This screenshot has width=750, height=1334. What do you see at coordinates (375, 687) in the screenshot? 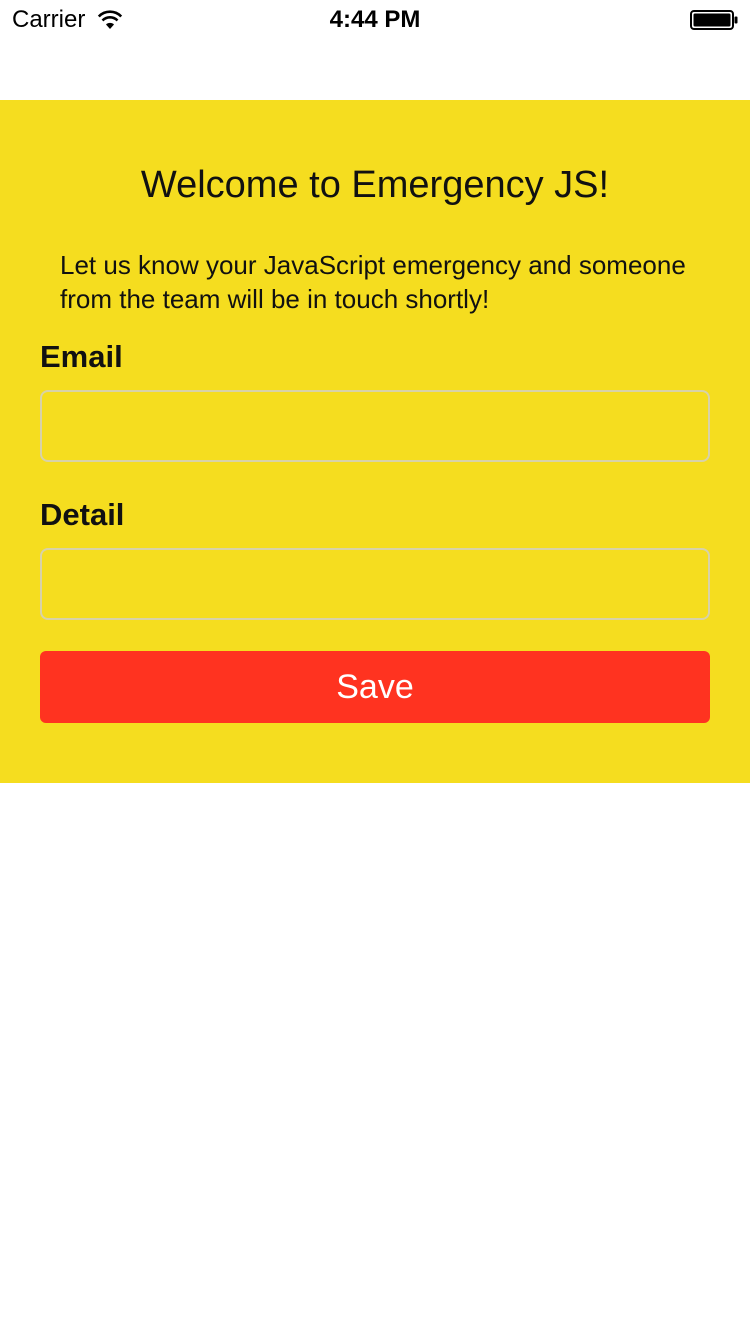
I see `save-button: Save` at bounding box center [375, 687].